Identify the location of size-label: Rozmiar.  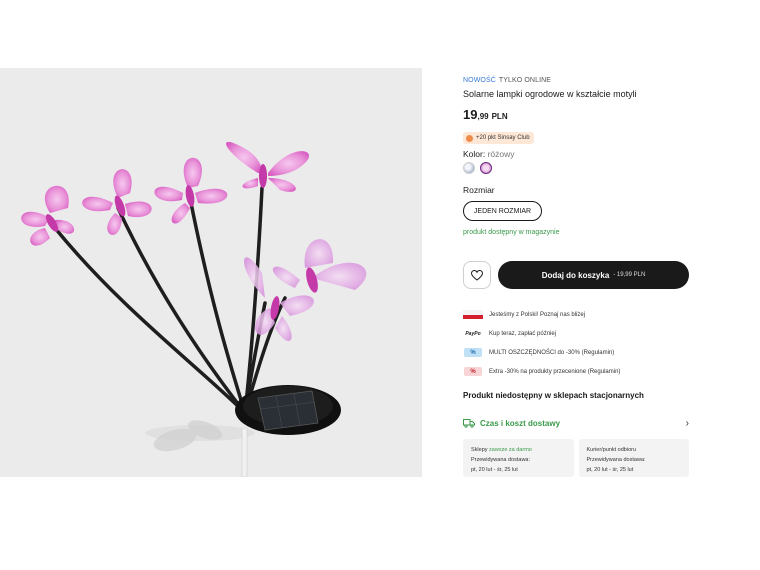
(479, 190).